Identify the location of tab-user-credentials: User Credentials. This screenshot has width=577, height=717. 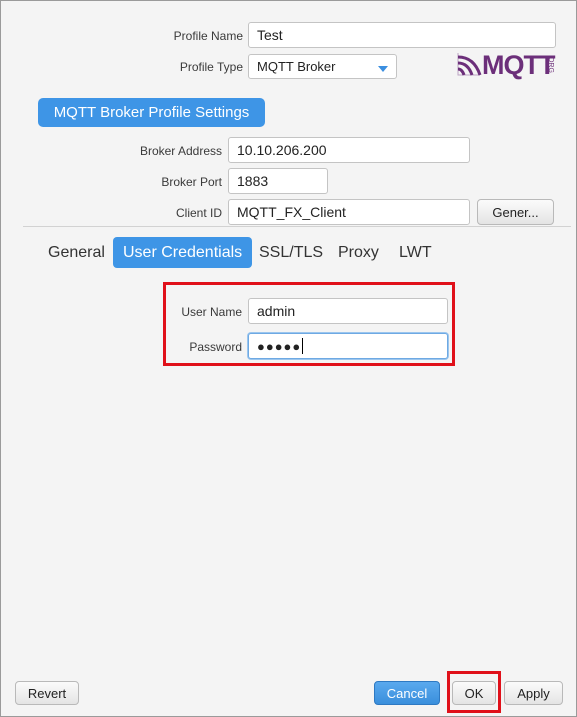
(183, 252).